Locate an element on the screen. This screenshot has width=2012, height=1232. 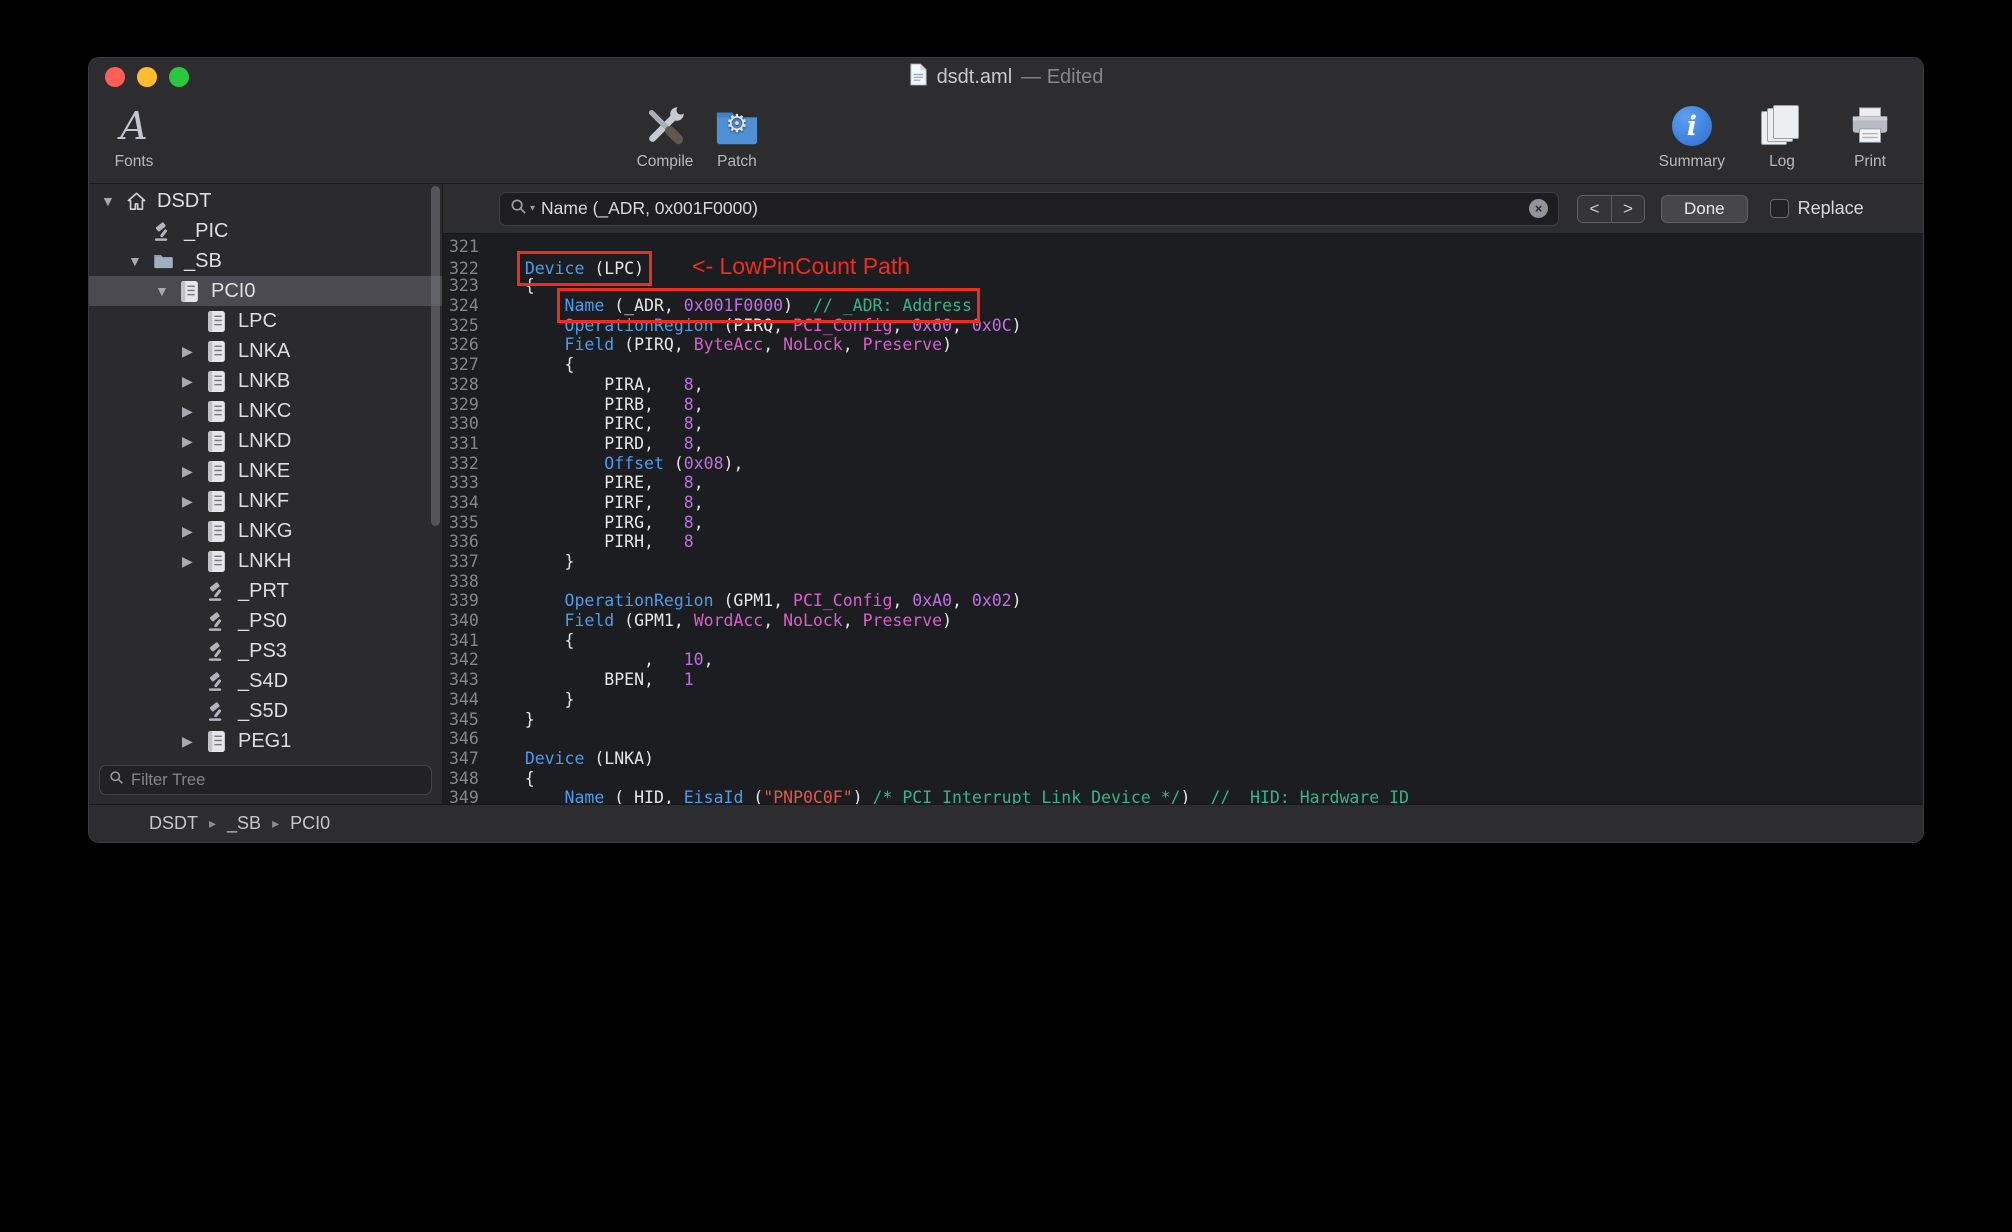
line-number: 329 is located at coordinates (464, 404).